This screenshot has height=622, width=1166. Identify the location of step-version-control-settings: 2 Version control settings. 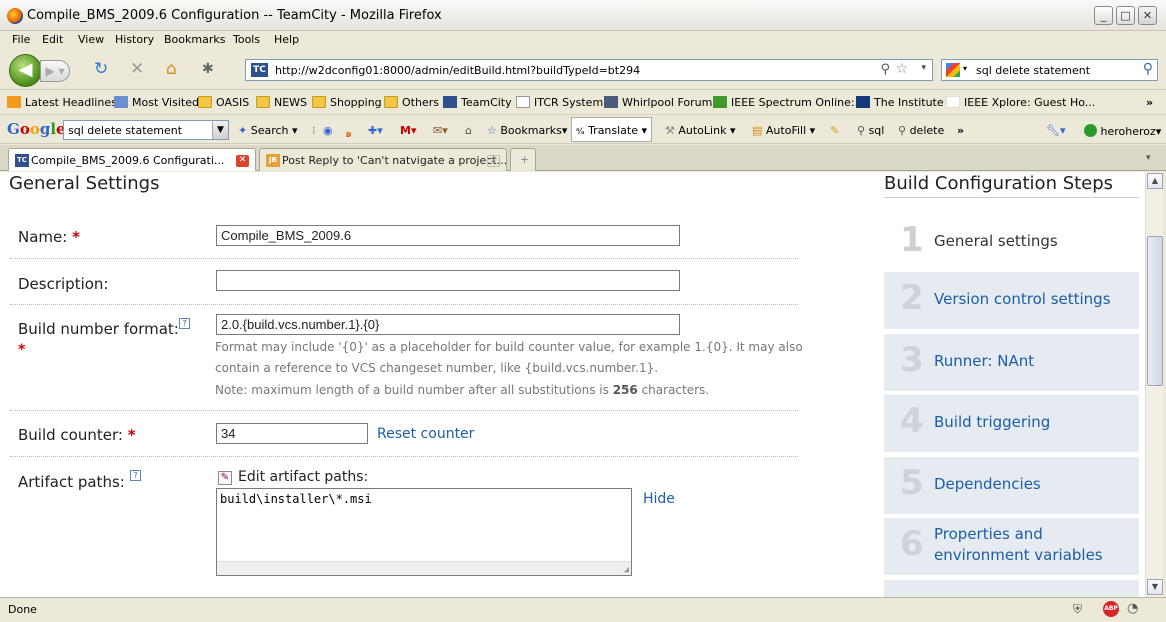
(1011, 300).